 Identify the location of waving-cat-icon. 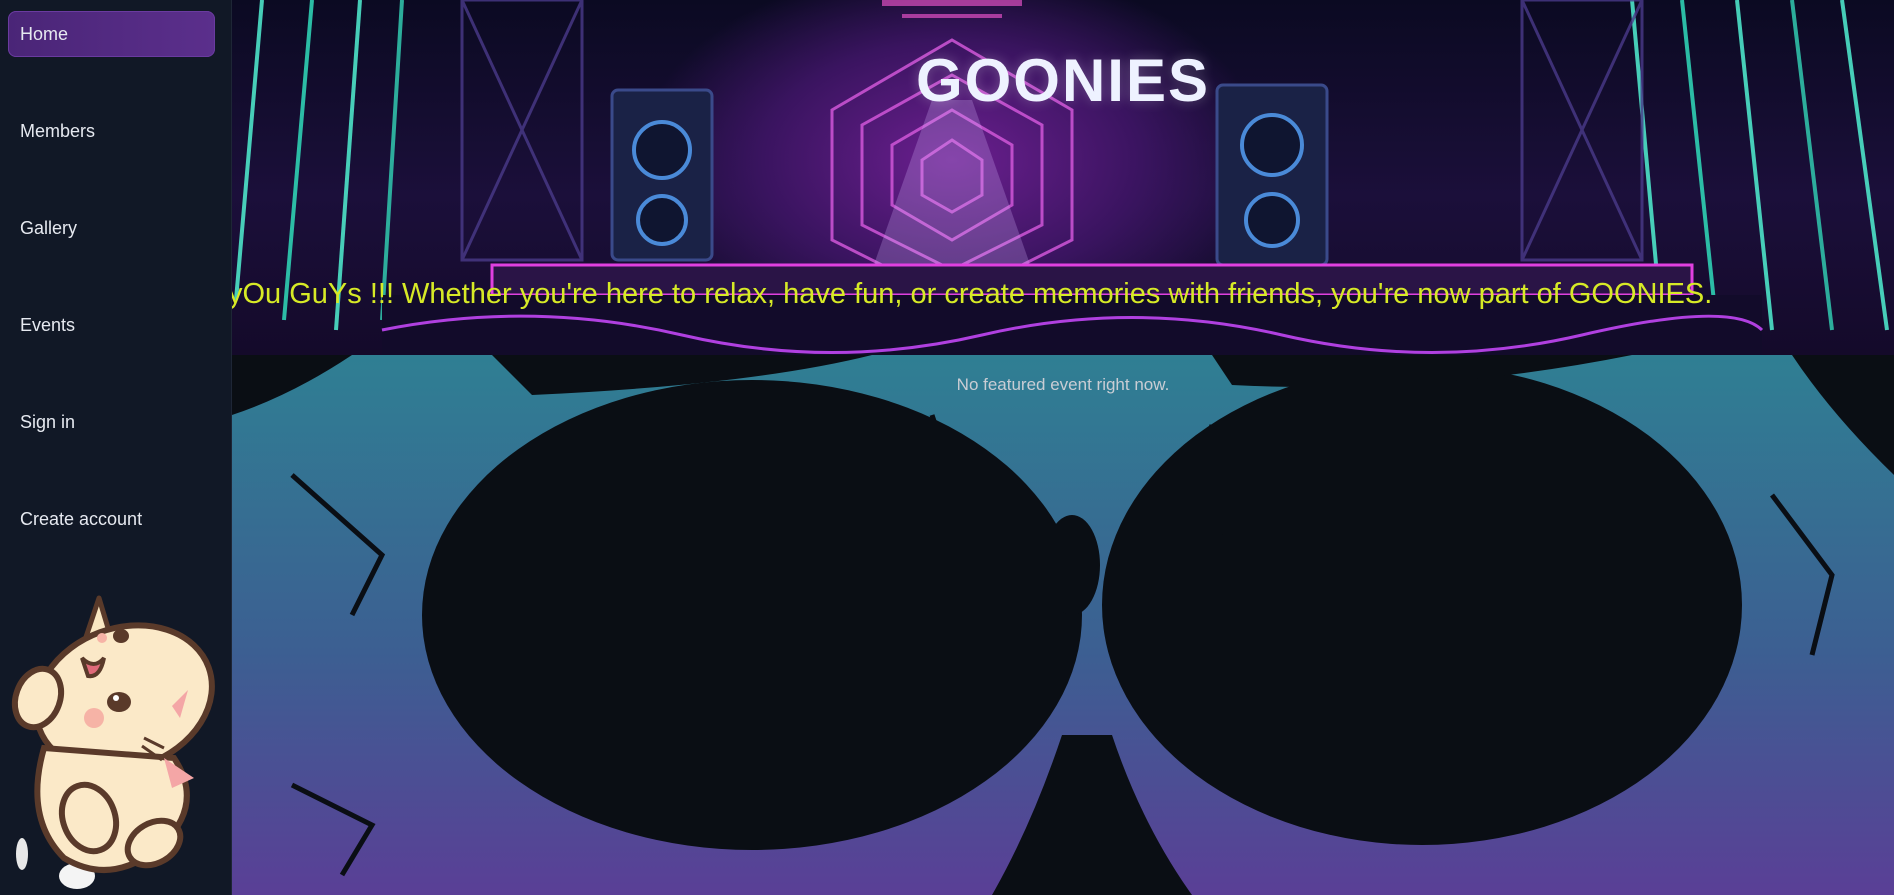
(113, 742).